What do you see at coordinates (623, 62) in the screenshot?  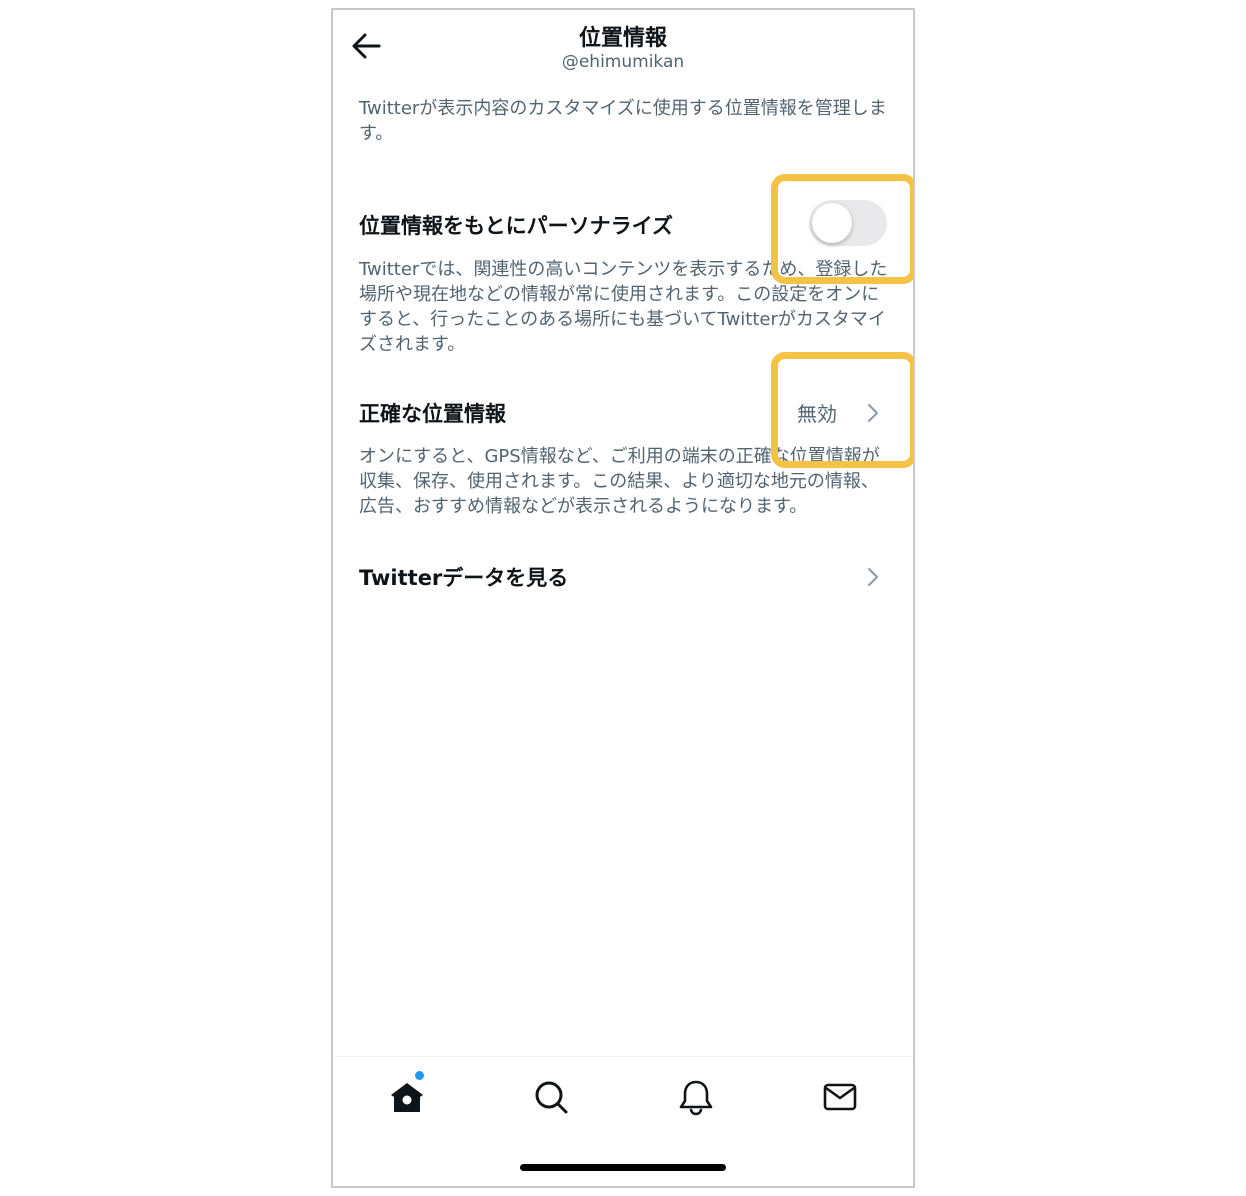 I see `username-subtitle: @ehimumikan` at bounding box center [623, 62].